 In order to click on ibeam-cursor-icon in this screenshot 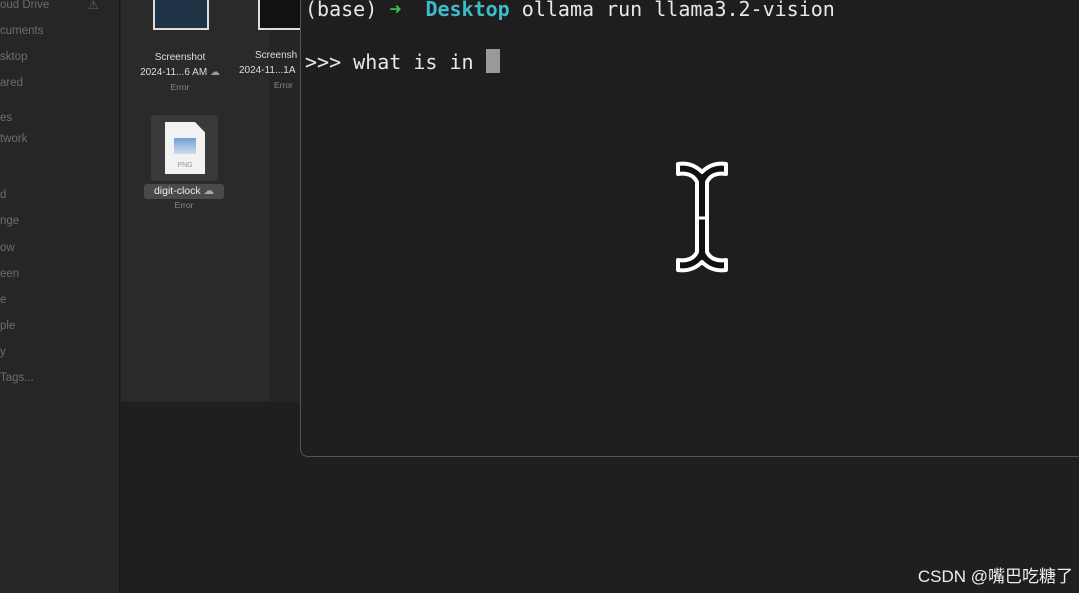, I will do `click(702, 217)`.